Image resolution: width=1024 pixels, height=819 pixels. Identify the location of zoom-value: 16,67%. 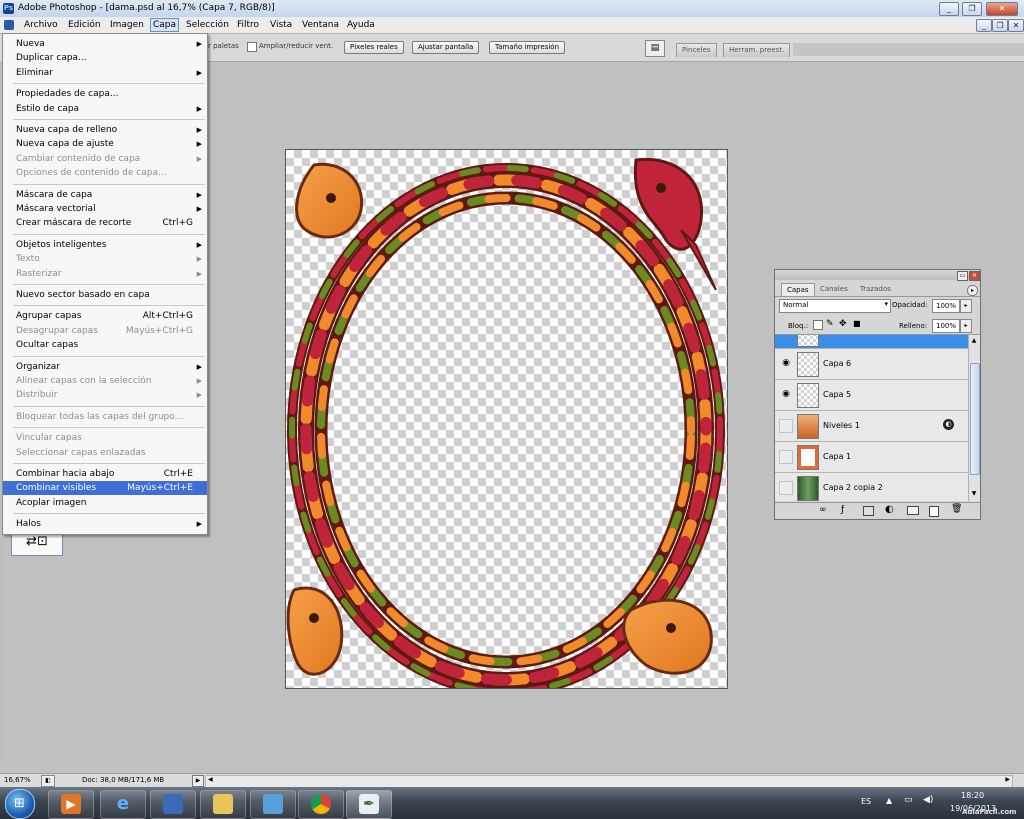
(17, 780).